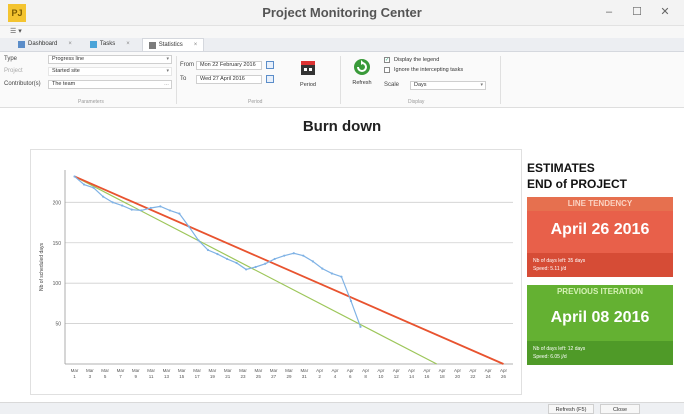 This screenshot has width=684, height=414. What do you see at coordinates (57, 203) in the screenshot?
I see `y-tick-label: 200` at bounding box center [57, 203].